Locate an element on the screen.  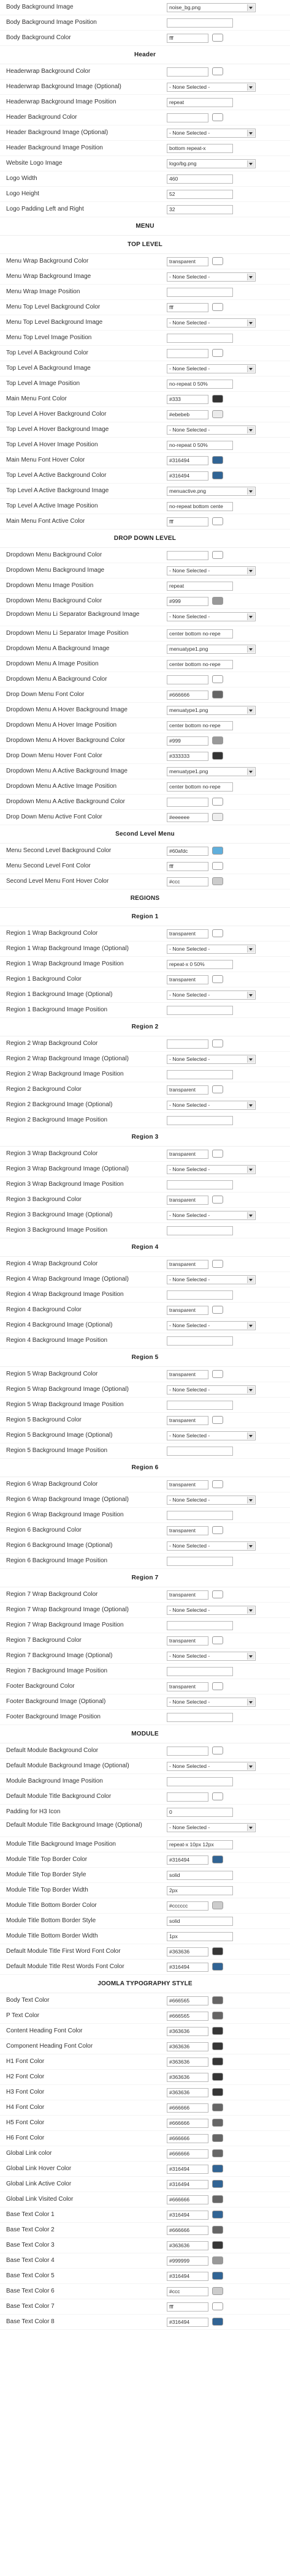
image-select: noise_bg.png is located at coordinates (211, 7).